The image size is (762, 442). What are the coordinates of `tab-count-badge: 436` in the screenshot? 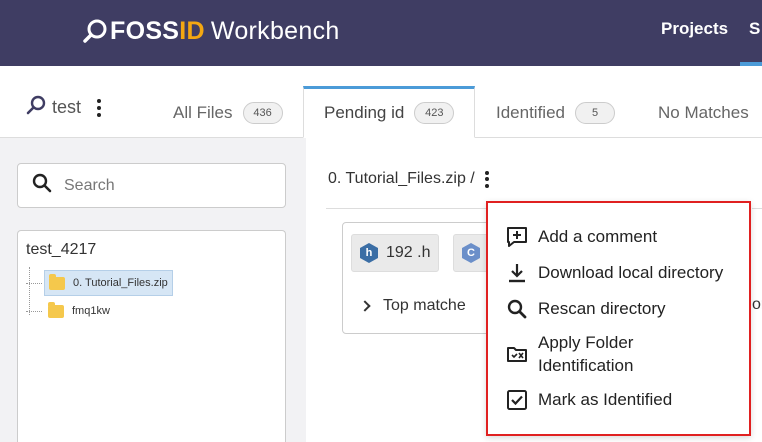 It's located at (262, 113).